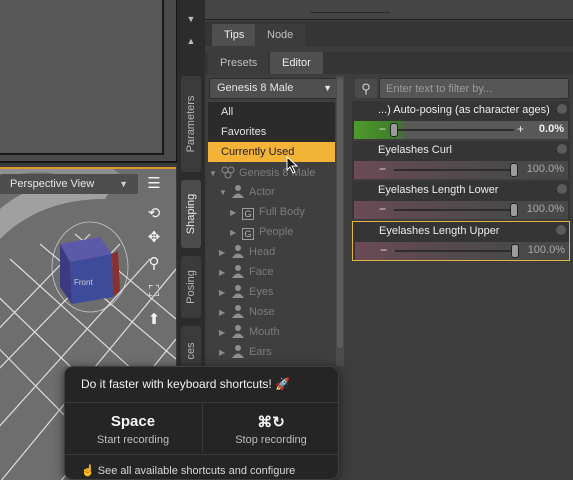 The height and width of the screenshot is (480, 573). I want to click on property-slider: − + 0.0%, so click(461, 130).